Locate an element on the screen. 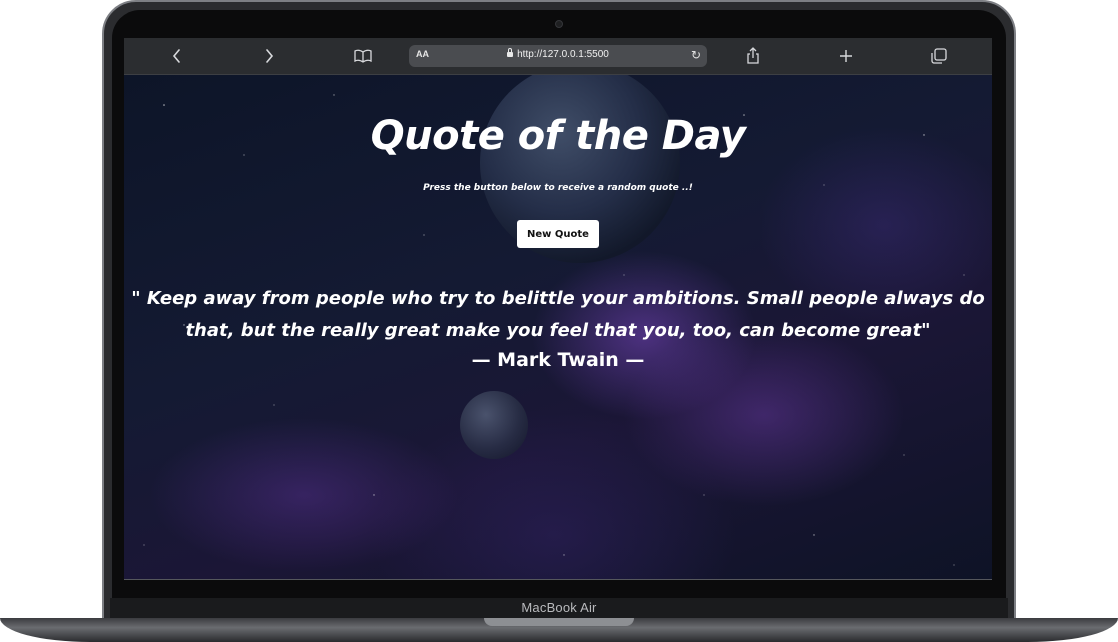  tabs-icon is located at coordinates (939, 56).